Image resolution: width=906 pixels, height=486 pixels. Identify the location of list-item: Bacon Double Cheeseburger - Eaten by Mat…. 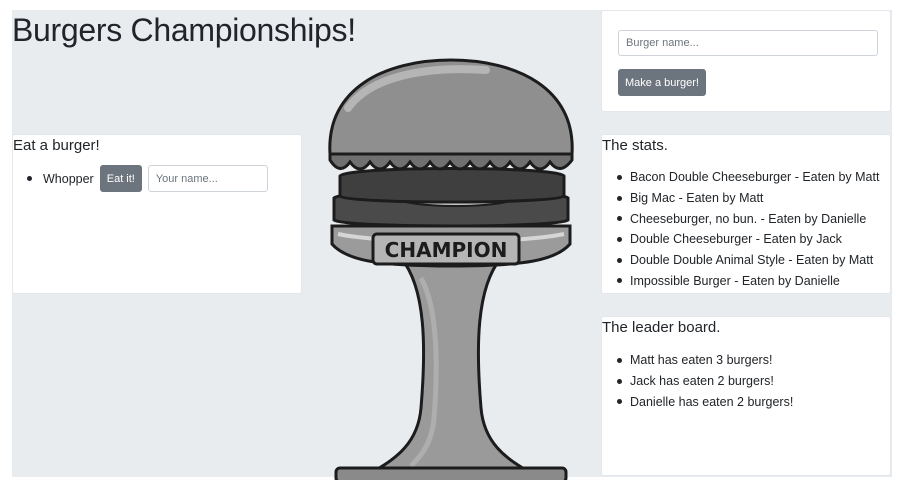
(748, 177).